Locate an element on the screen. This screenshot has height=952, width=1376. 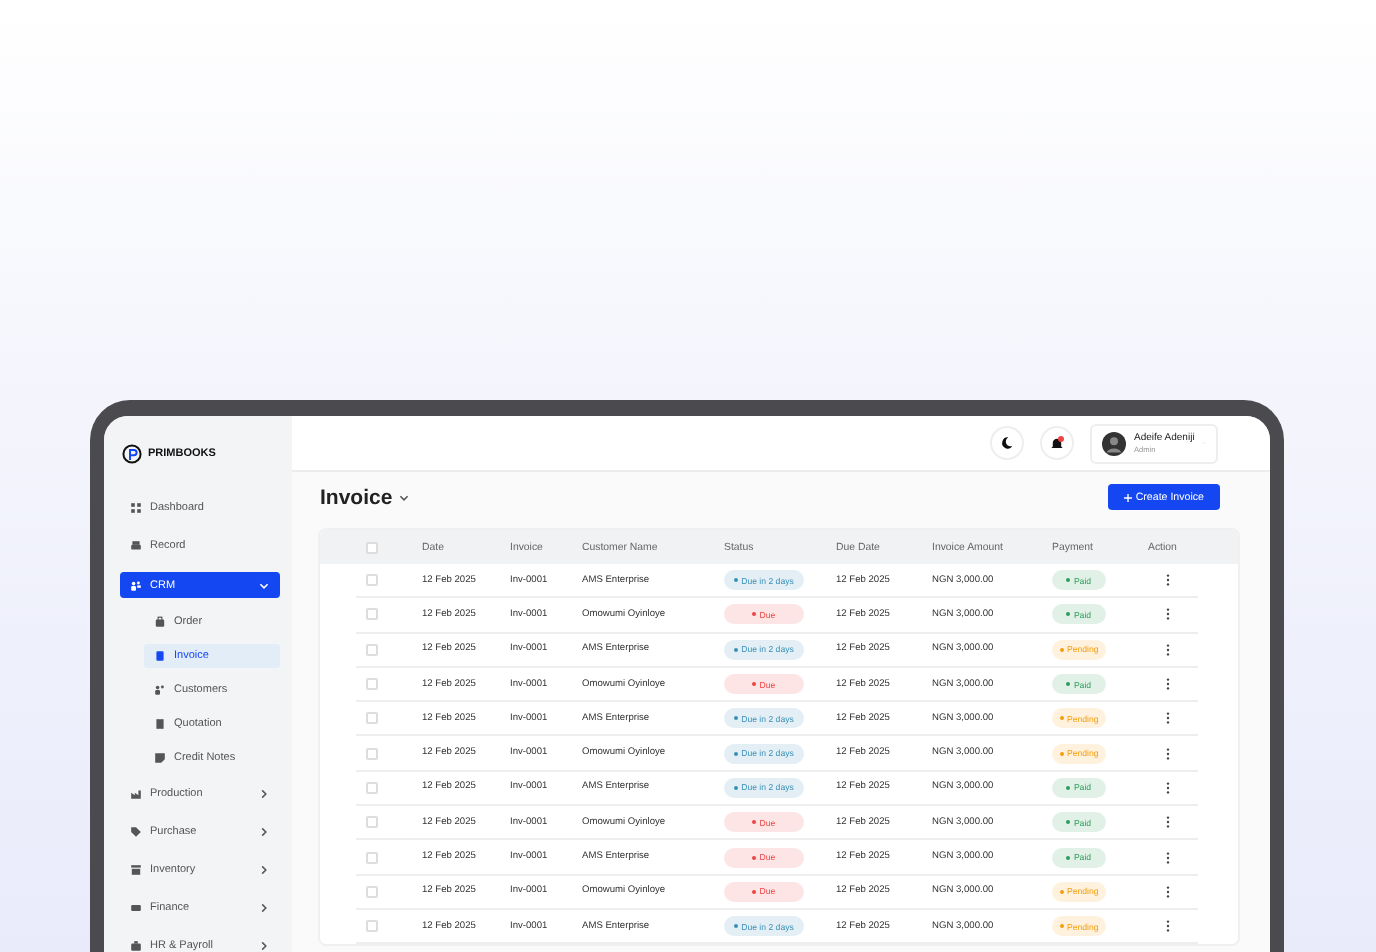
moon-icon is located at coordinates (1007, 443).